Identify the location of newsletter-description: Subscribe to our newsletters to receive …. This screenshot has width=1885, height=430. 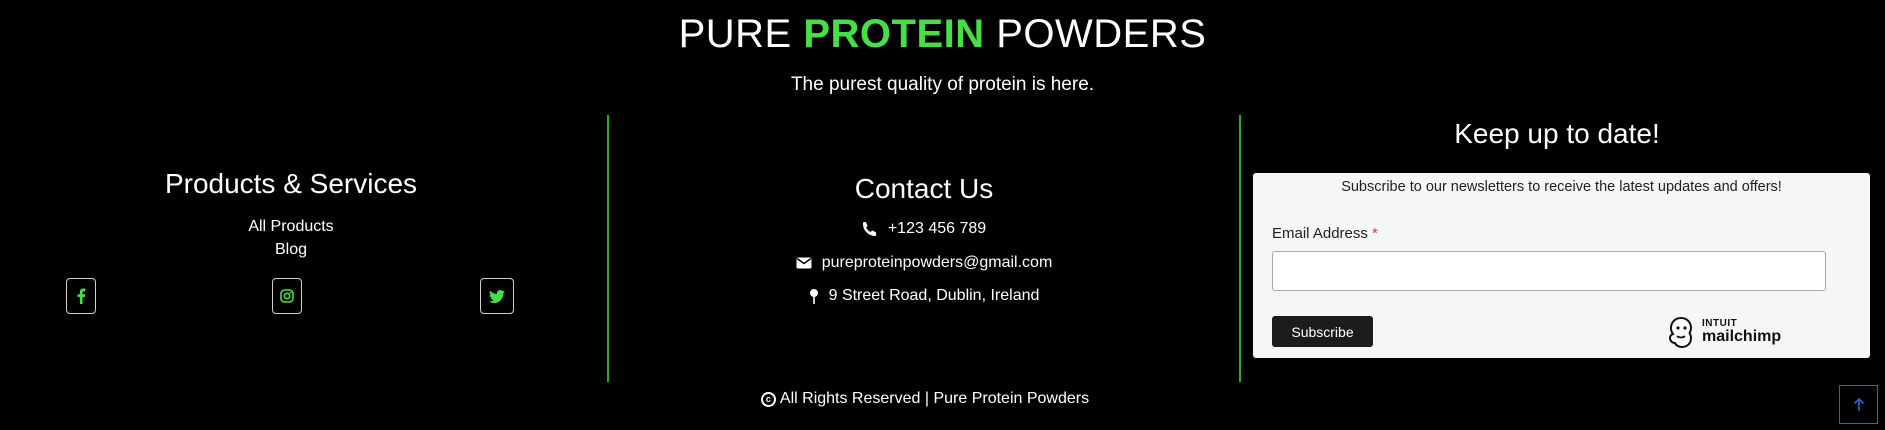
(1561, 187).